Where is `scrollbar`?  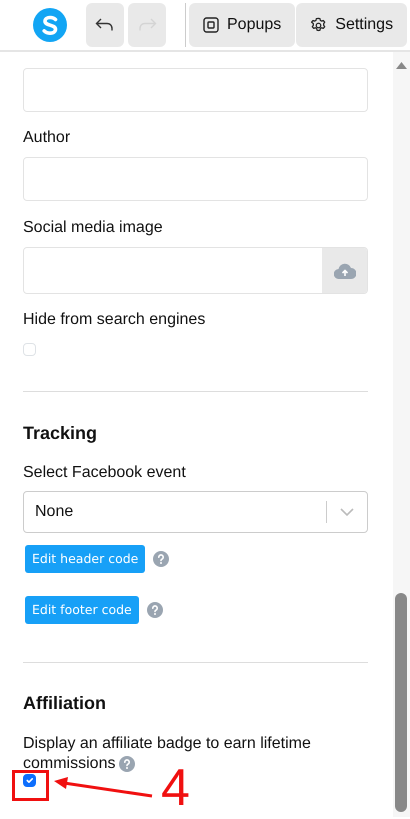
scrollbar is located at coordinates (401, 434).